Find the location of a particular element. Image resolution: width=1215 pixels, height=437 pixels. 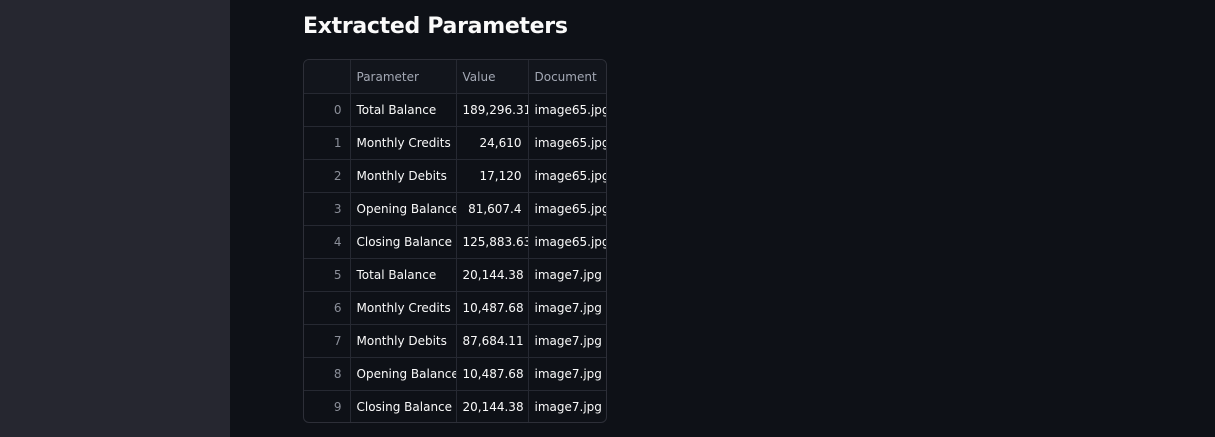

row-index-cell: 2 is located at coordinates (327, 176).